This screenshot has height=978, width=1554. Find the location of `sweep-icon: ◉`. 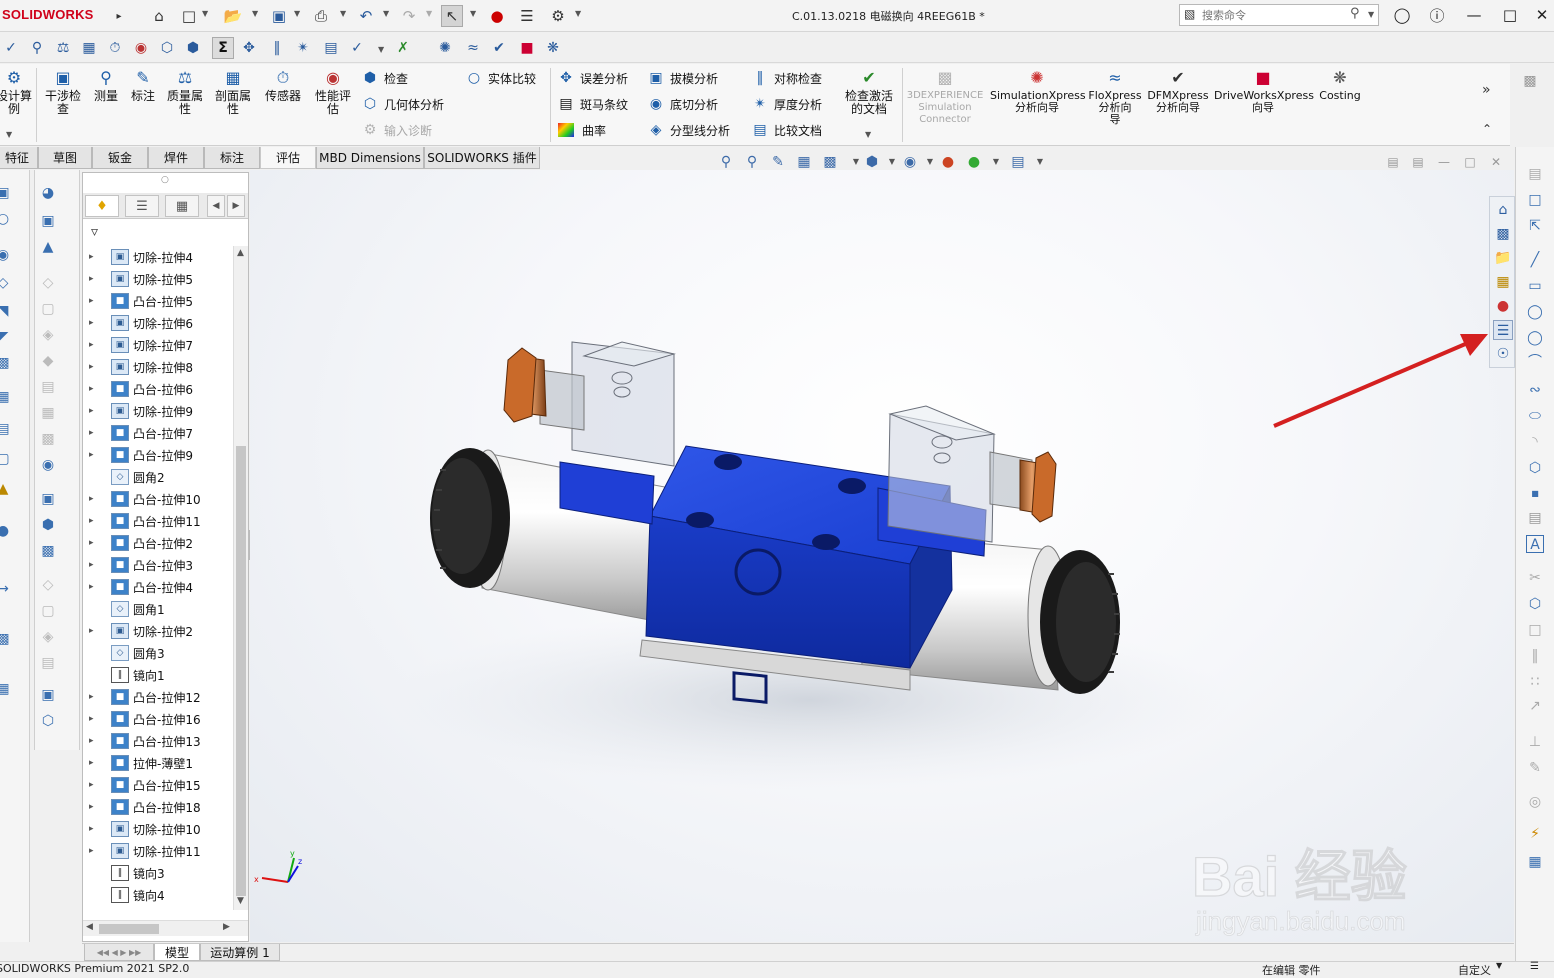

sweep-icon: ◉ is located at coordinates (6, 255).